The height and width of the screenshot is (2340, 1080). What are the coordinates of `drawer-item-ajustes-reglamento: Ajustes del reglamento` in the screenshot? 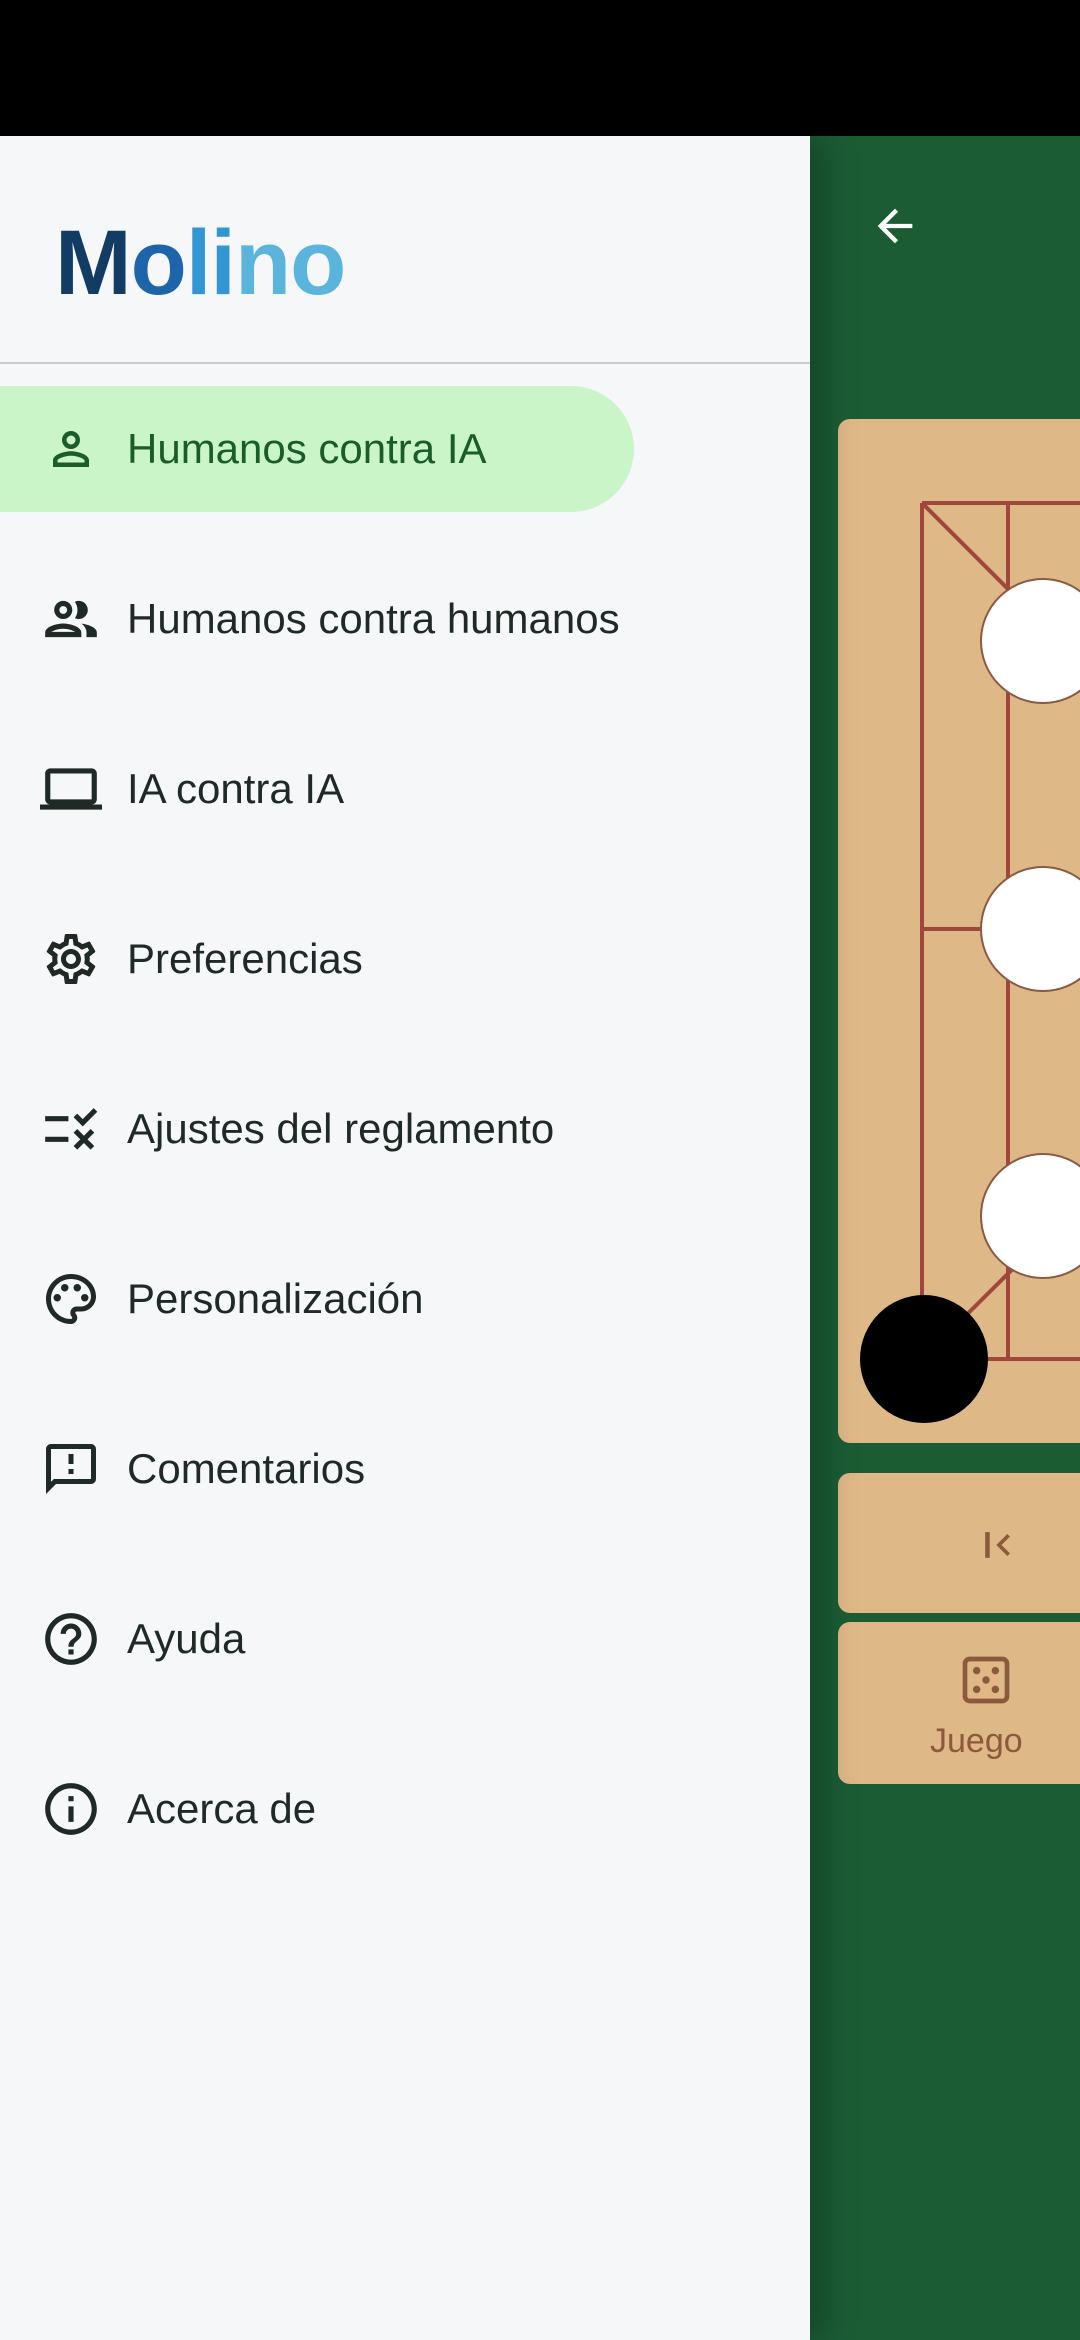 It's located at (405, 1129).